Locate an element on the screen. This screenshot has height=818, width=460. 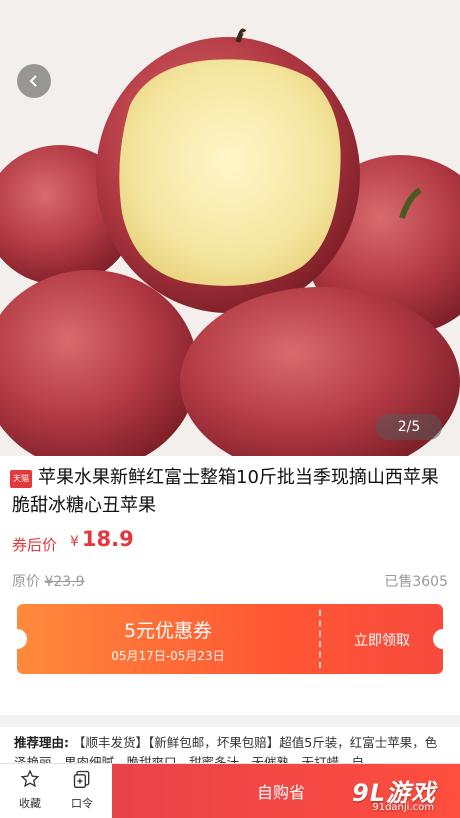
watermark: 9L游戏 91danji.com is located at coordinates (398, 793).